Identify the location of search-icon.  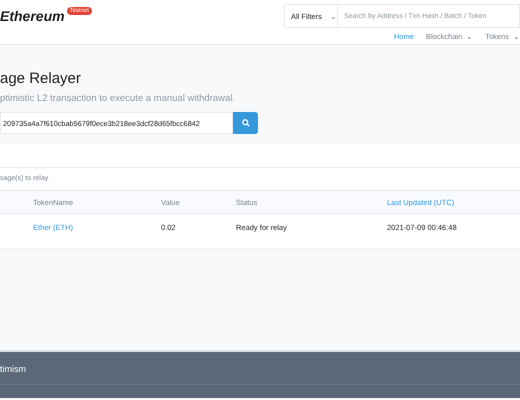
(246, 123).